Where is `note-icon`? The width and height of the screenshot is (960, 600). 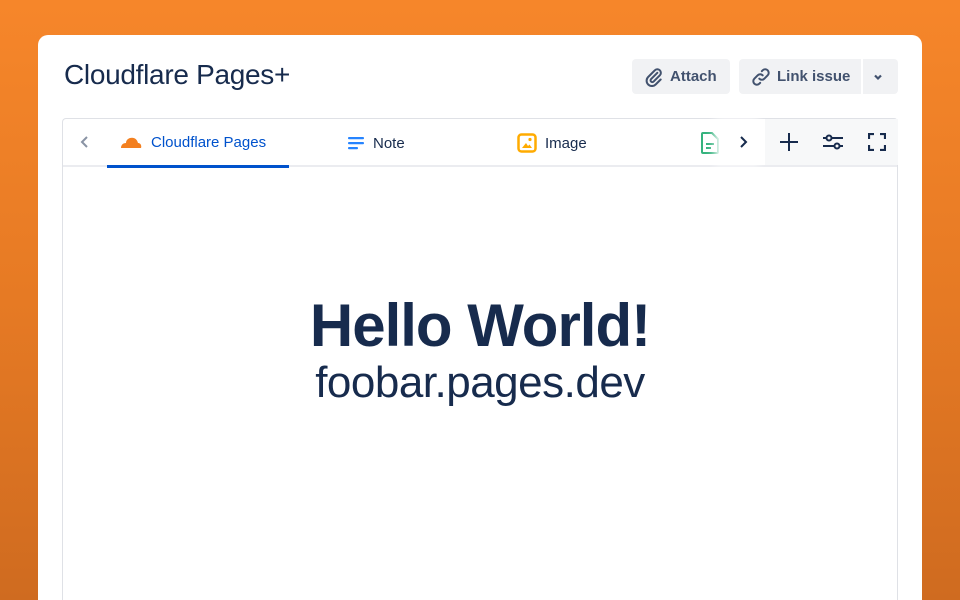
note-icon is located at coordinates (356, 143).